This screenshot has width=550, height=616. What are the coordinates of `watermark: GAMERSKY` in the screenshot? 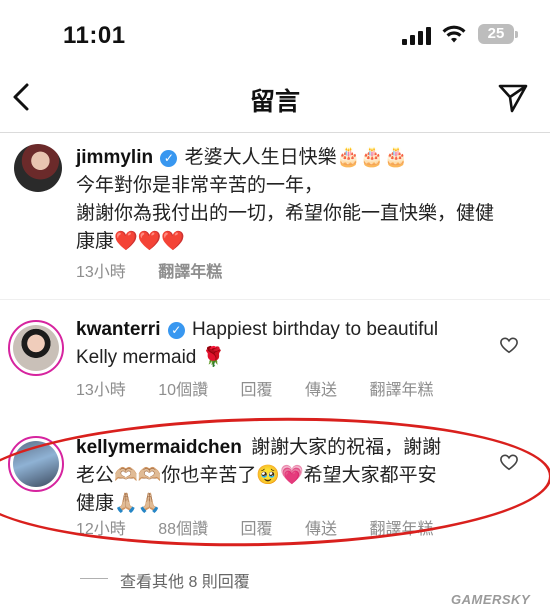 It's located at (491, 599).